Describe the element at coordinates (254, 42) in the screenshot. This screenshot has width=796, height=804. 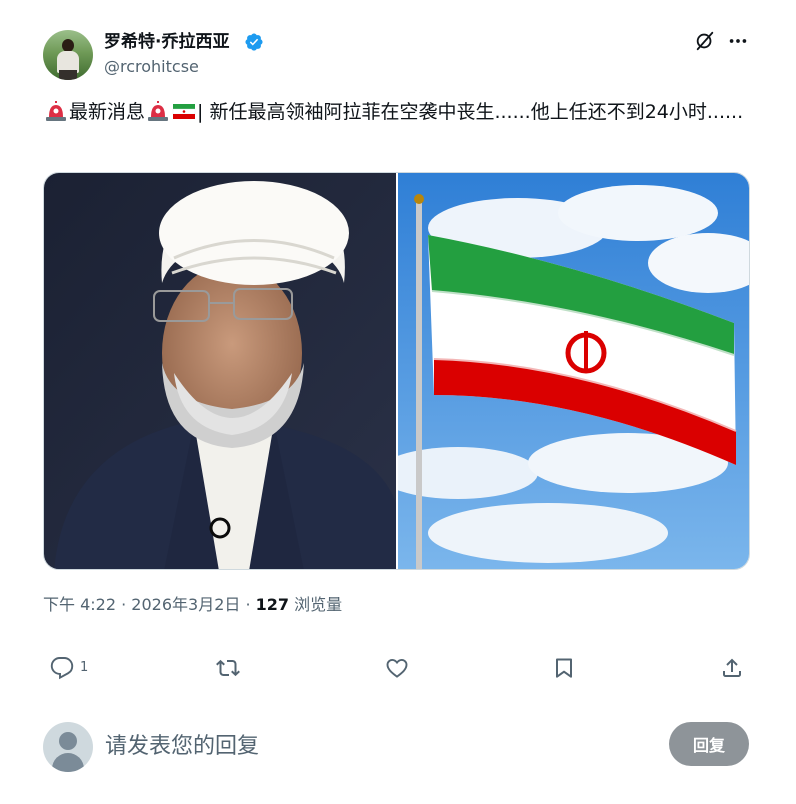
I see `verified-badge-icon` at that location.